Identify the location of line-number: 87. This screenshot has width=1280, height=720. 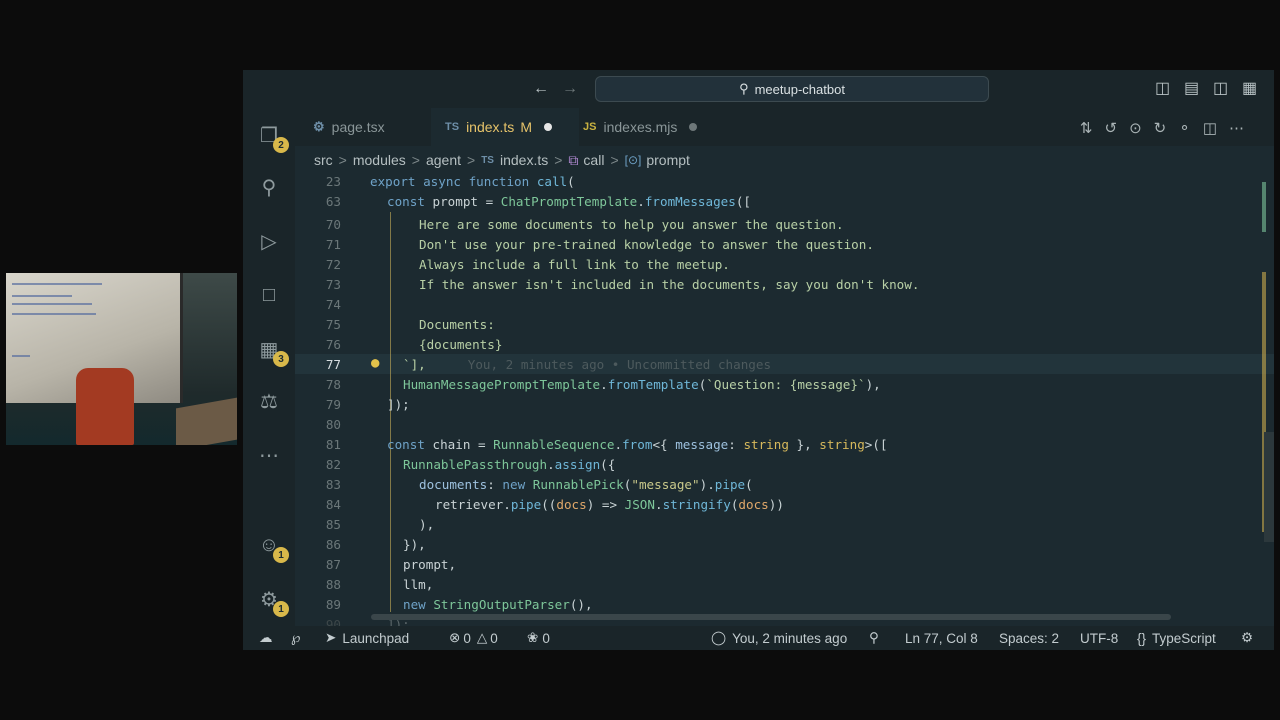
(333, 564).